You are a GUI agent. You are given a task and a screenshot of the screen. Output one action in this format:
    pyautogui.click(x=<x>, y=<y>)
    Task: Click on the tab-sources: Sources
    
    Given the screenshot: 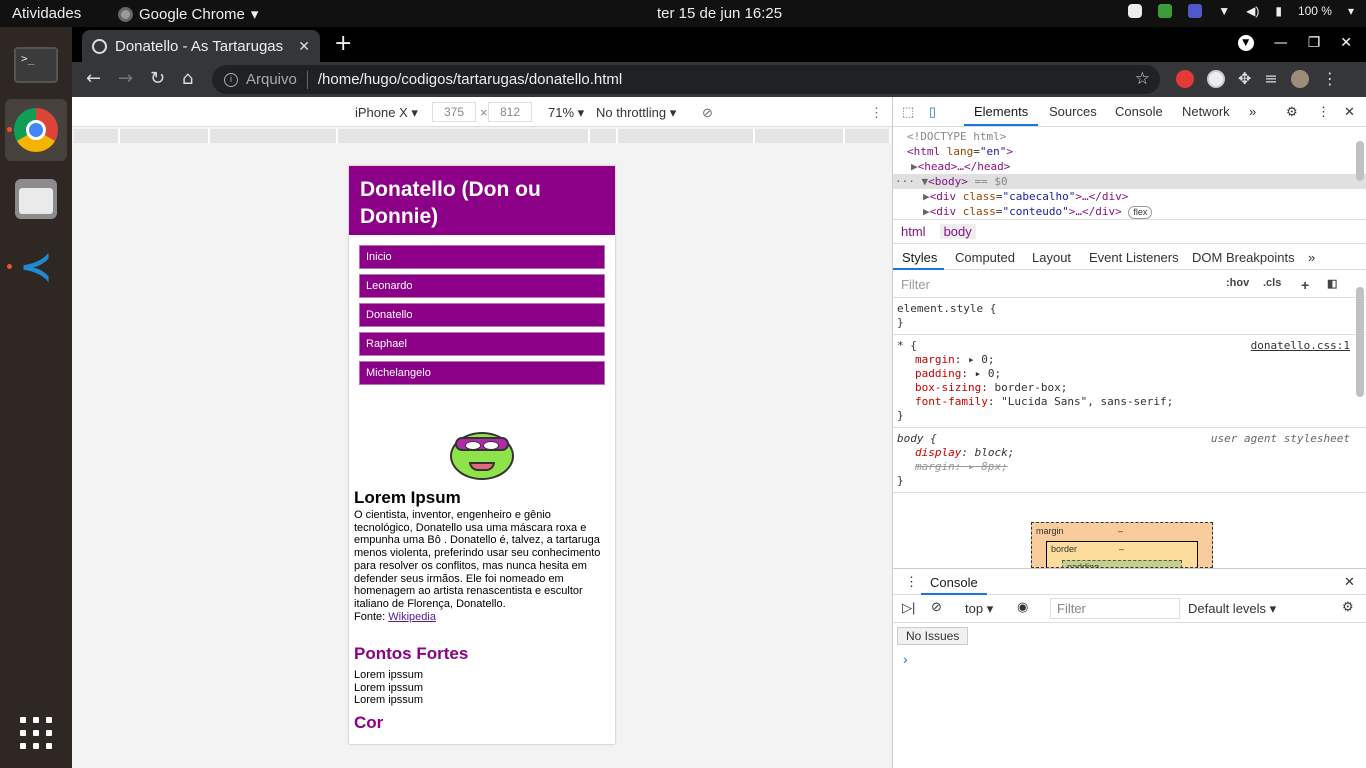 What is the action you would take?
    pyautogui.click(x=1073, y=111)
    